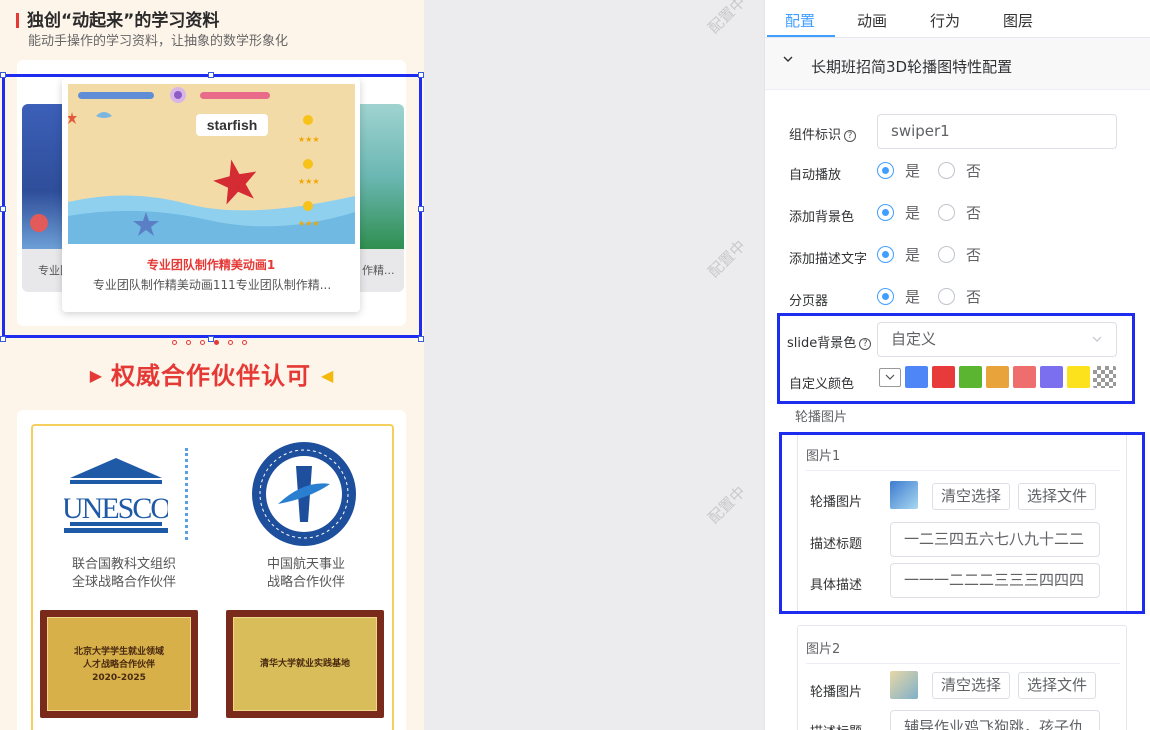  Describe the element at coordinates (872, 20) in the screenshot. I see `tab-animation: 动画` at that location.